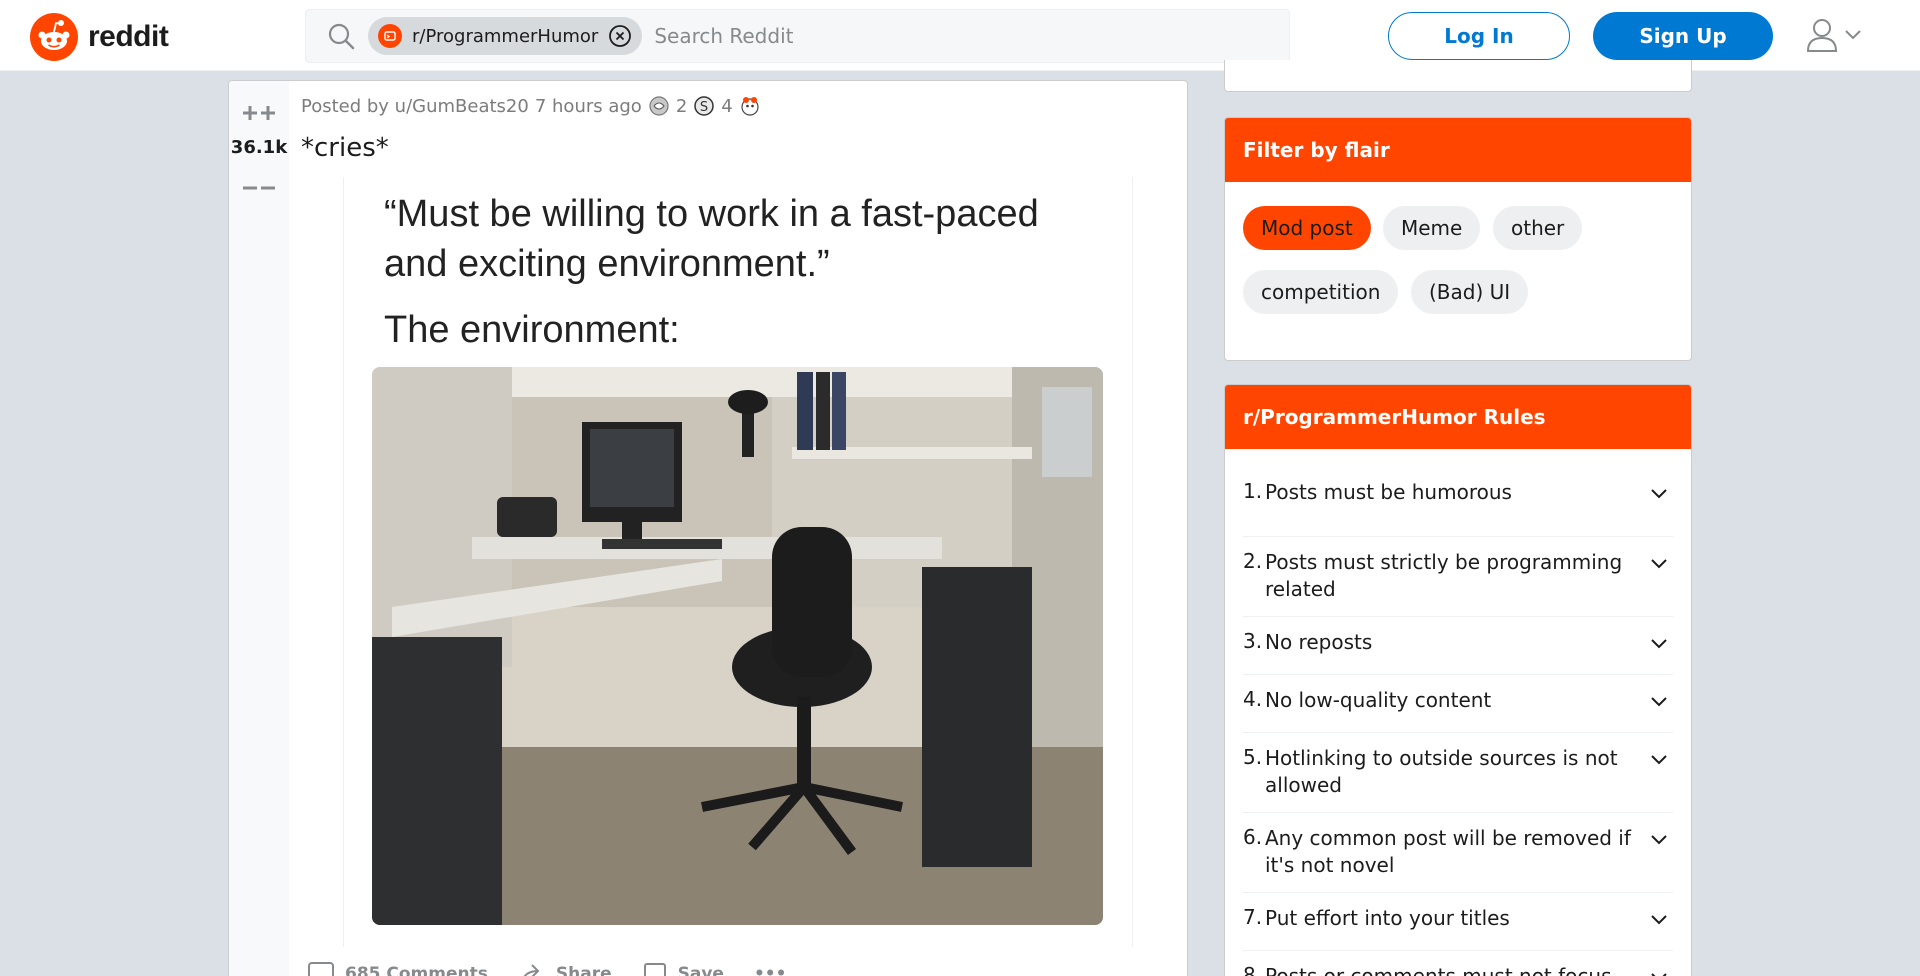 Image resolution: width=1920 pixels, height=976 pixels. I want to click on rule-item: 8. Posts or comments must not focus, so click(1458, 963).